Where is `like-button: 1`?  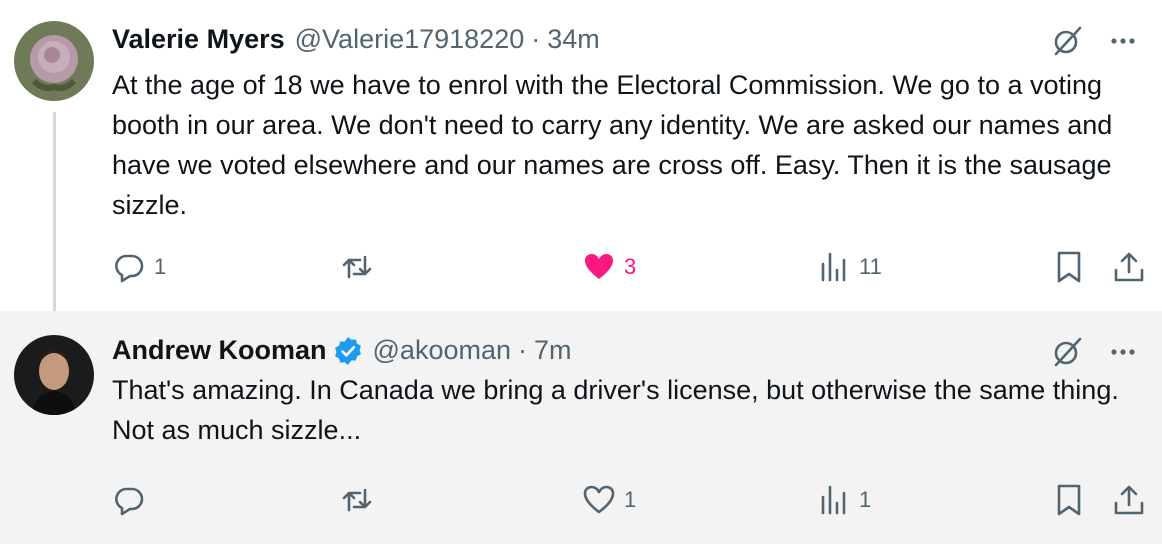
like-button: 1 is located at coordinates (609, 500).